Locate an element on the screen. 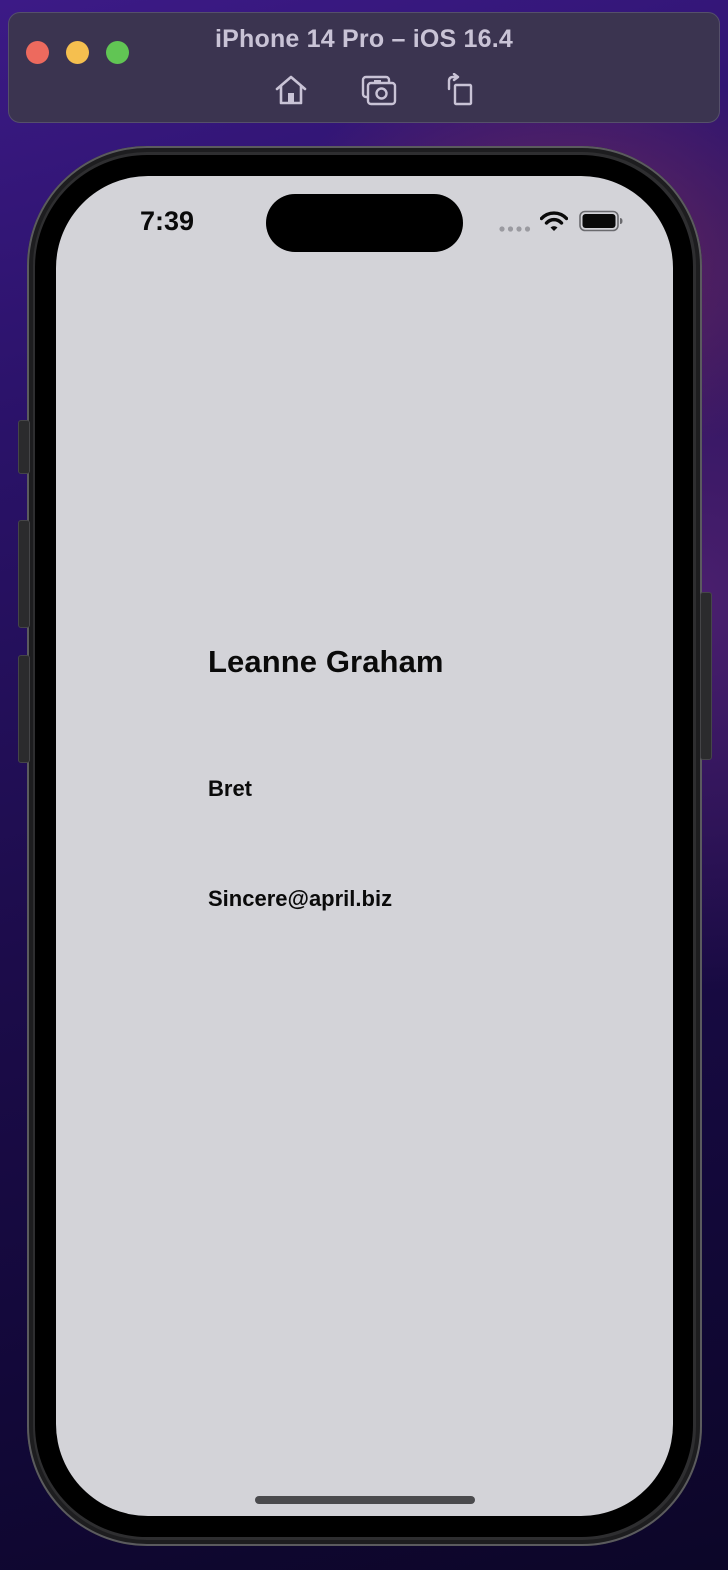 The width and height of the screenshot is (728, 1570). screenshot-icon is located at coordinates (379, 90).